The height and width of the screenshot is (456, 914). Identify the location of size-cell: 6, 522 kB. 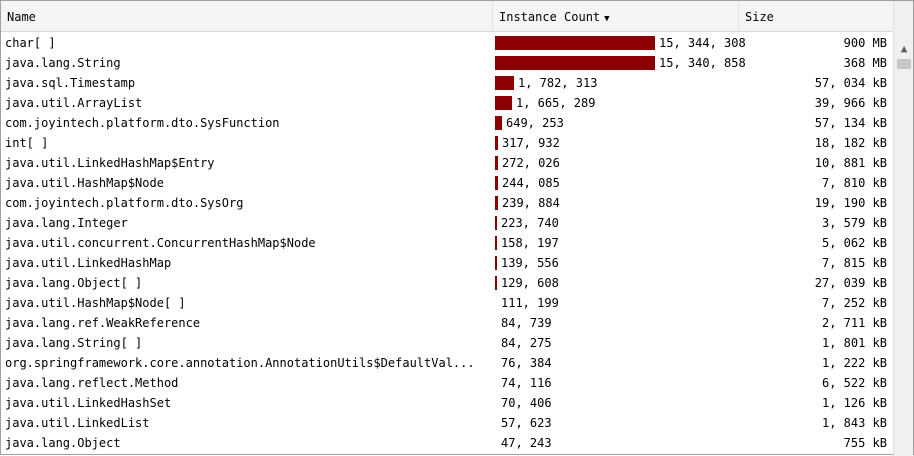
(854, 383).